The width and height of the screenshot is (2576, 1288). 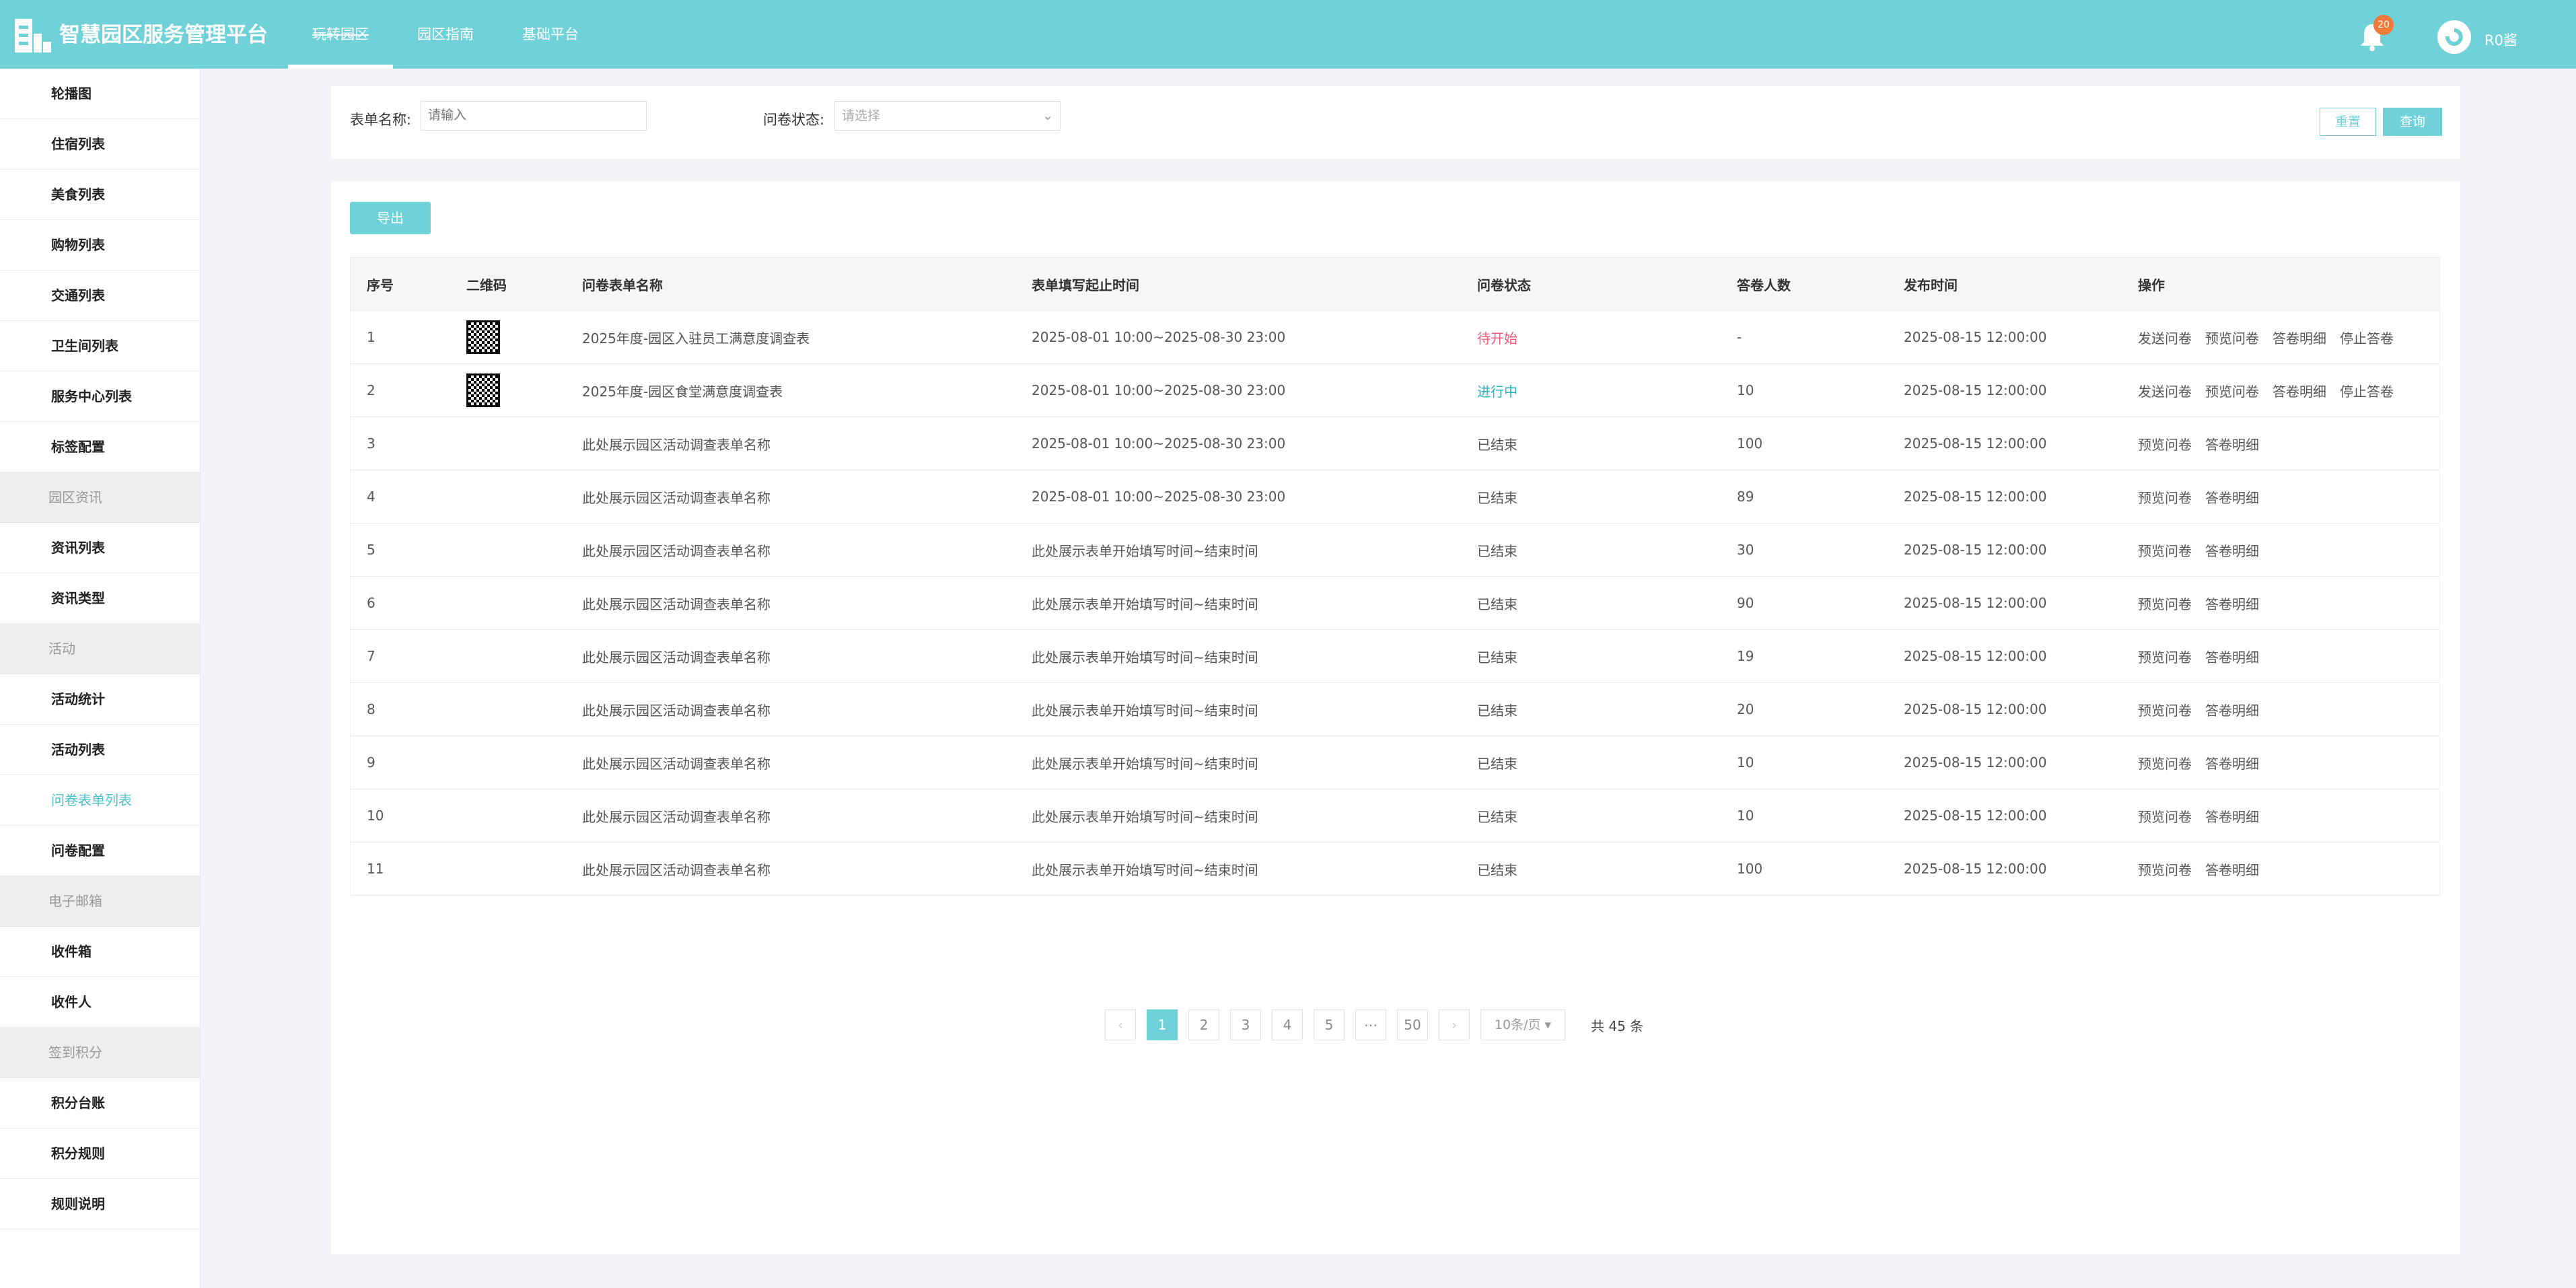 What do you see at coordinates (1522, 1024) in the screenshot?
I see `page-size-select: 10条/页 ▾` at bounding box center [1522, 1024].